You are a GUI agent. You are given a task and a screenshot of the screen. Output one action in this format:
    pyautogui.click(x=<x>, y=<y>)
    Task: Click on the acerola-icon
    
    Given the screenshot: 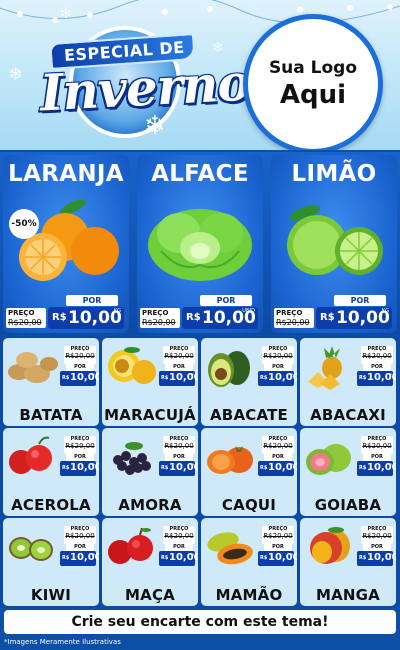 What is the action you would take?
    pyautogui.click(x=30, y=455)
    